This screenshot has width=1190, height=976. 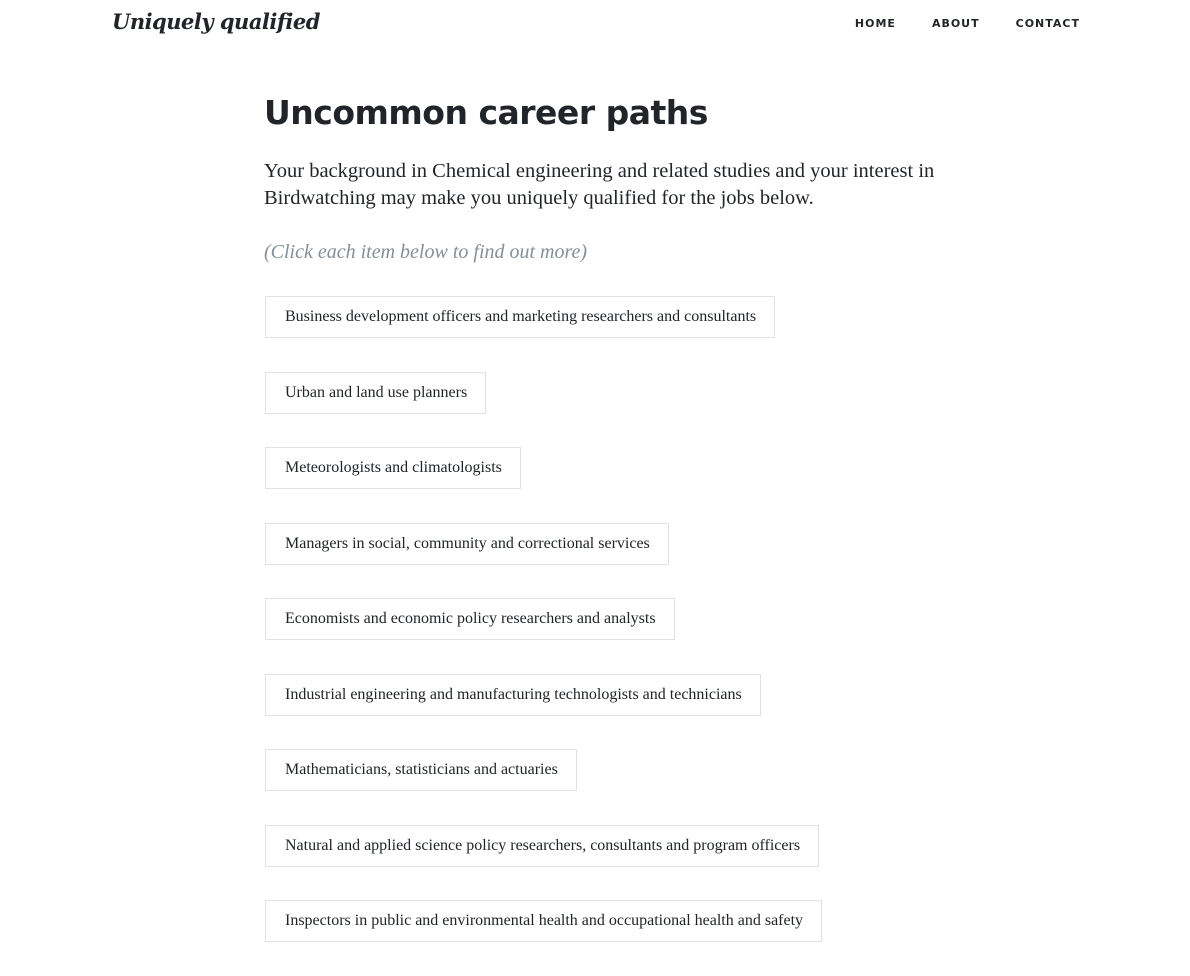 What do you see at coordinates (216, 21) in the screenshot?
I see `brand-logo: Uniquely qualified` at bounding box center [216, 21].